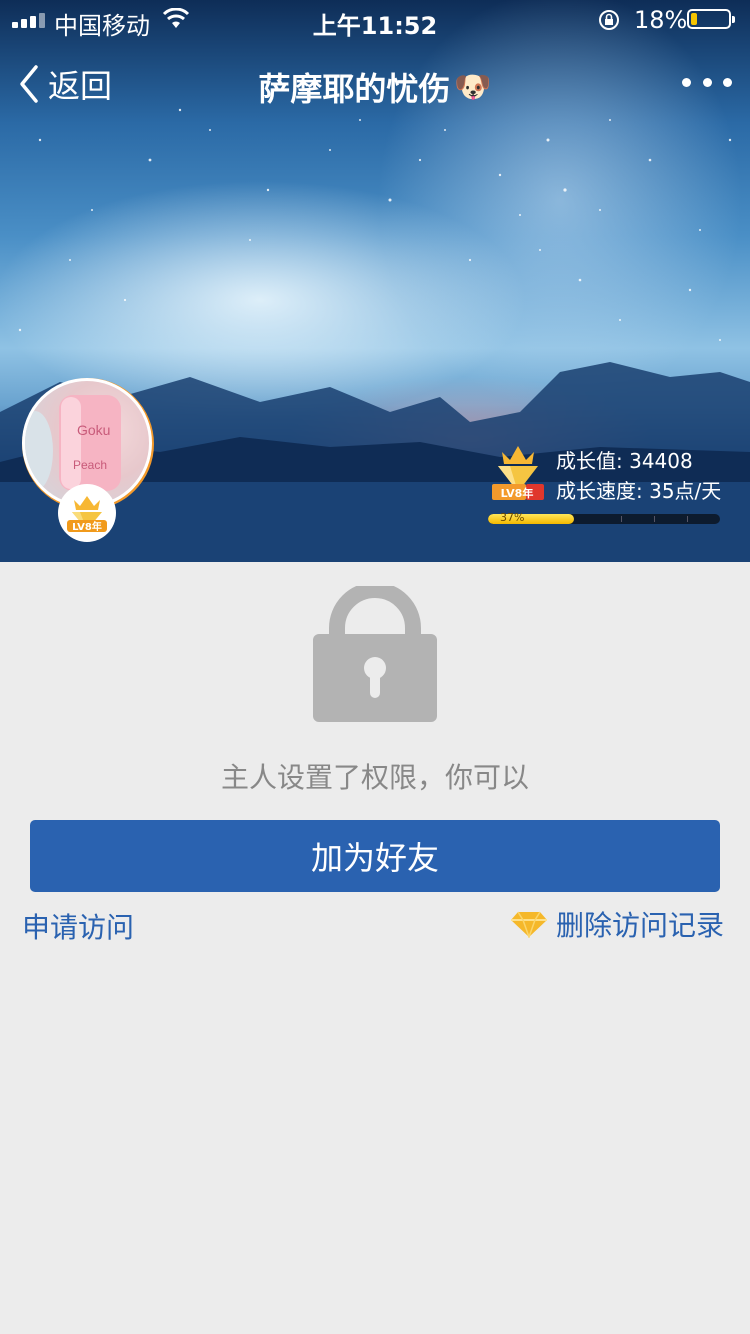 This screenshot has width=750, height=1334. Describe the element at coordinates (624, 461) in the screenshot. I see `growth-value: 成长值: 34408` at that location.